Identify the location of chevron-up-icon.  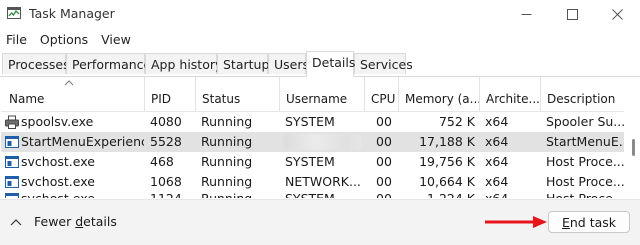
(16, 221).